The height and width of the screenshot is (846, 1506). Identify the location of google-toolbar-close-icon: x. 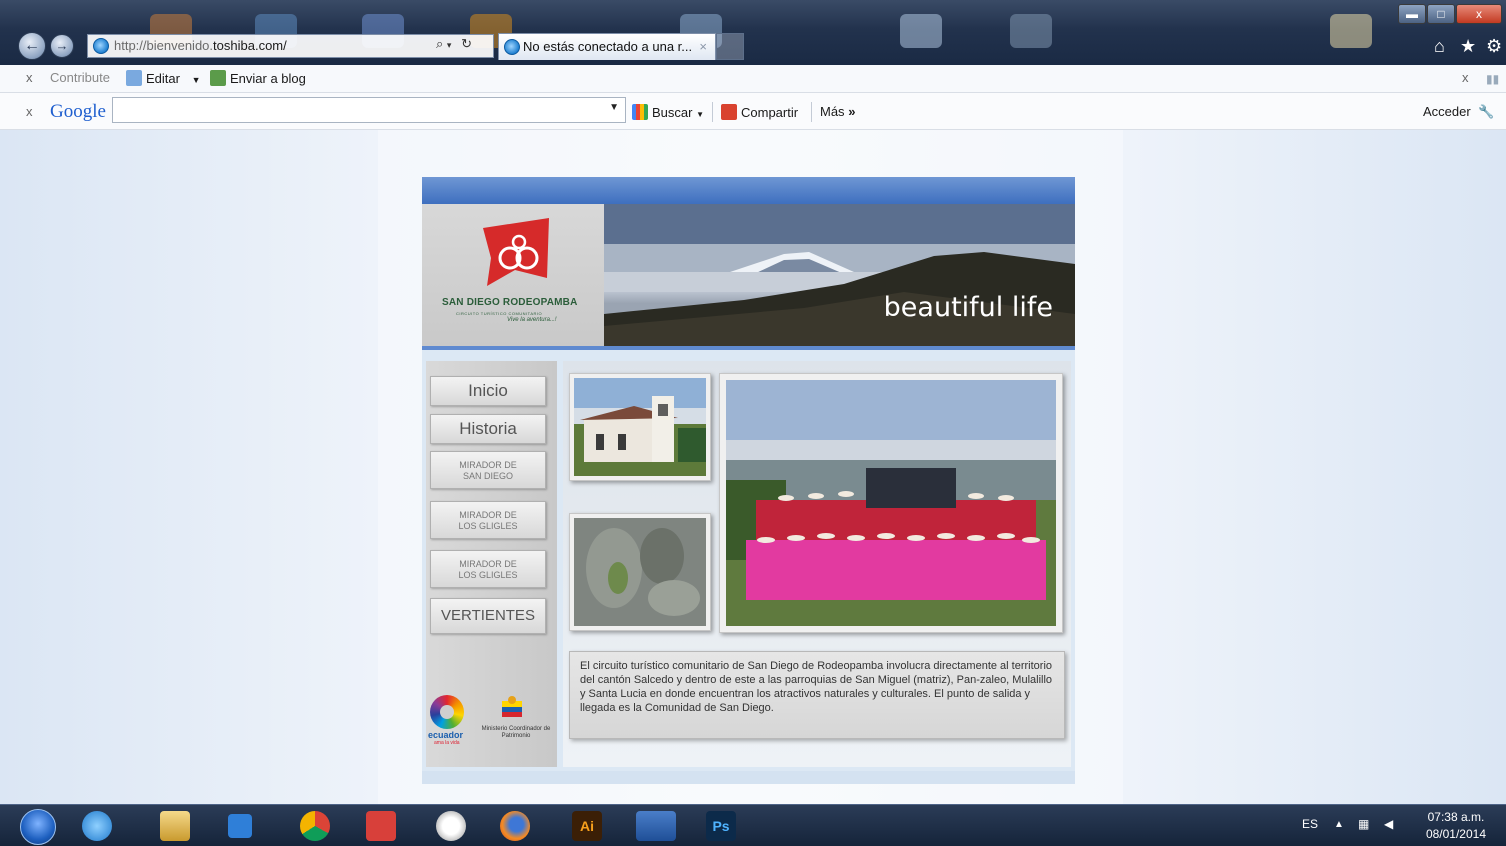
(29, 111).